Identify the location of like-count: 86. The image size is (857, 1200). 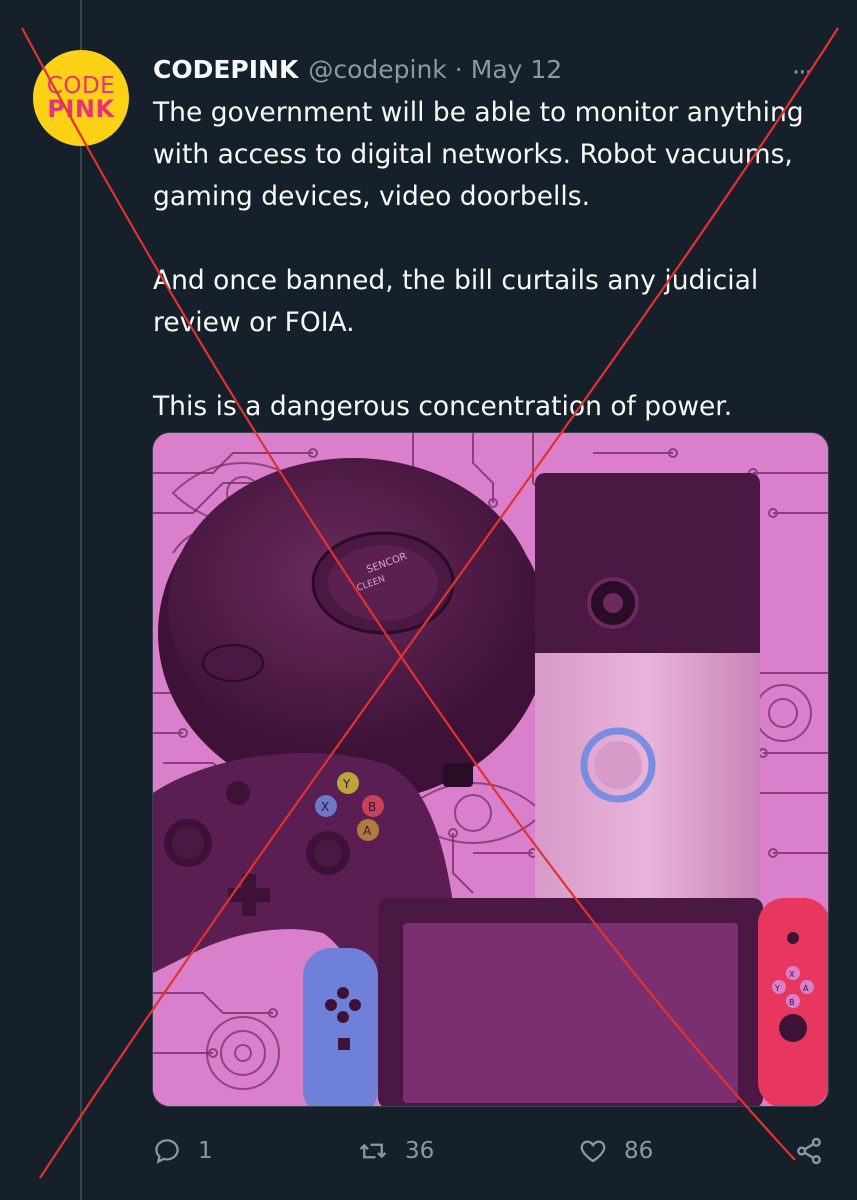
(639, 1151).